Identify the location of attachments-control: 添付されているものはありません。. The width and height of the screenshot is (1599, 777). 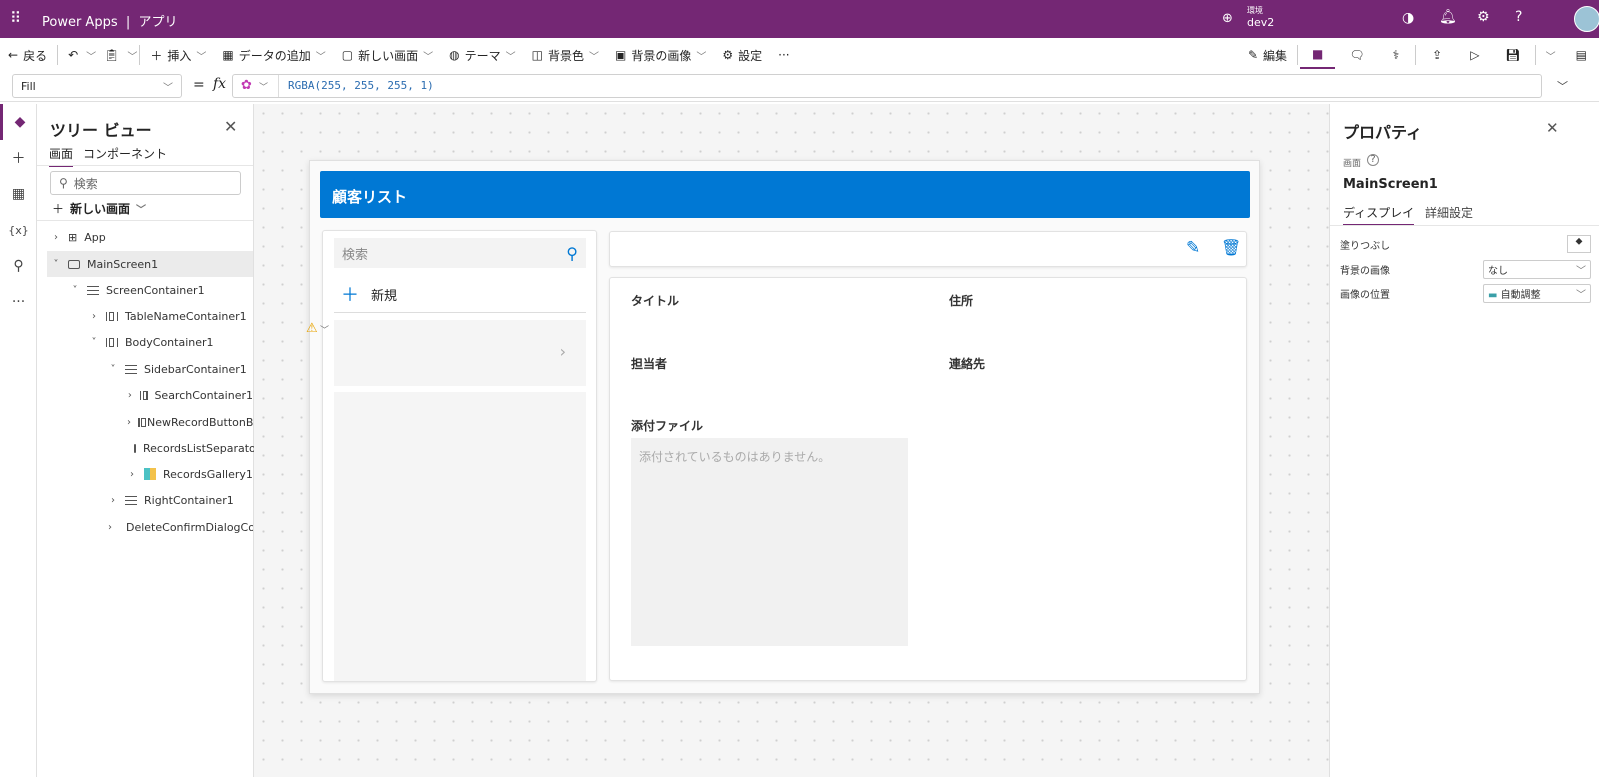
(769, 542).